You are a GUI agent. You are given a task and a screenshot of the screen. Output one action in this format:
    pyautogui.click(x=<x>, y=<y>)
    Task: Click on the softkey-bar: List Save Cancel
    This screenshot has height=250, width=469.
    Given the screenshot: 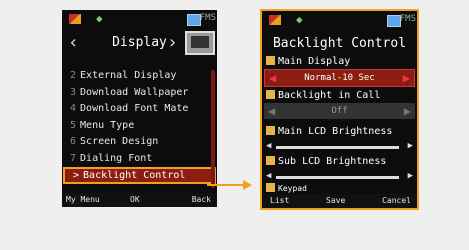 What is the action you would take?
    pyautogui.click(x=339, y=201)
    